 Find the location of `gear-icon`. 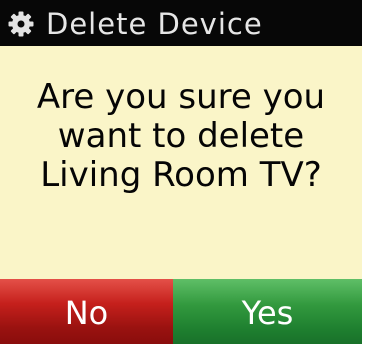

gear-icon is located at coordinates (21, 24).